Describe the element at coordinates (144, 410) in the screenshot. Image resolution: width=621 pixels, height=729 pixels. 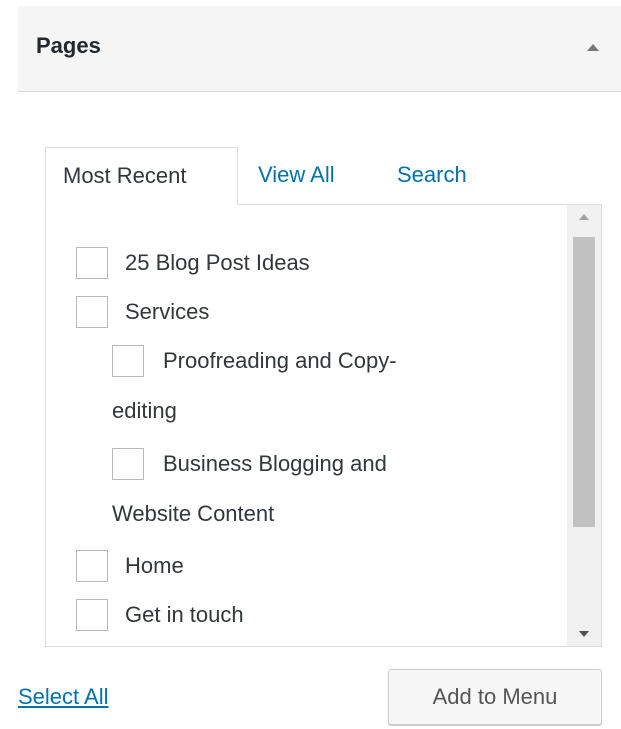
I see `list-item-label-continued: editing` at that location.